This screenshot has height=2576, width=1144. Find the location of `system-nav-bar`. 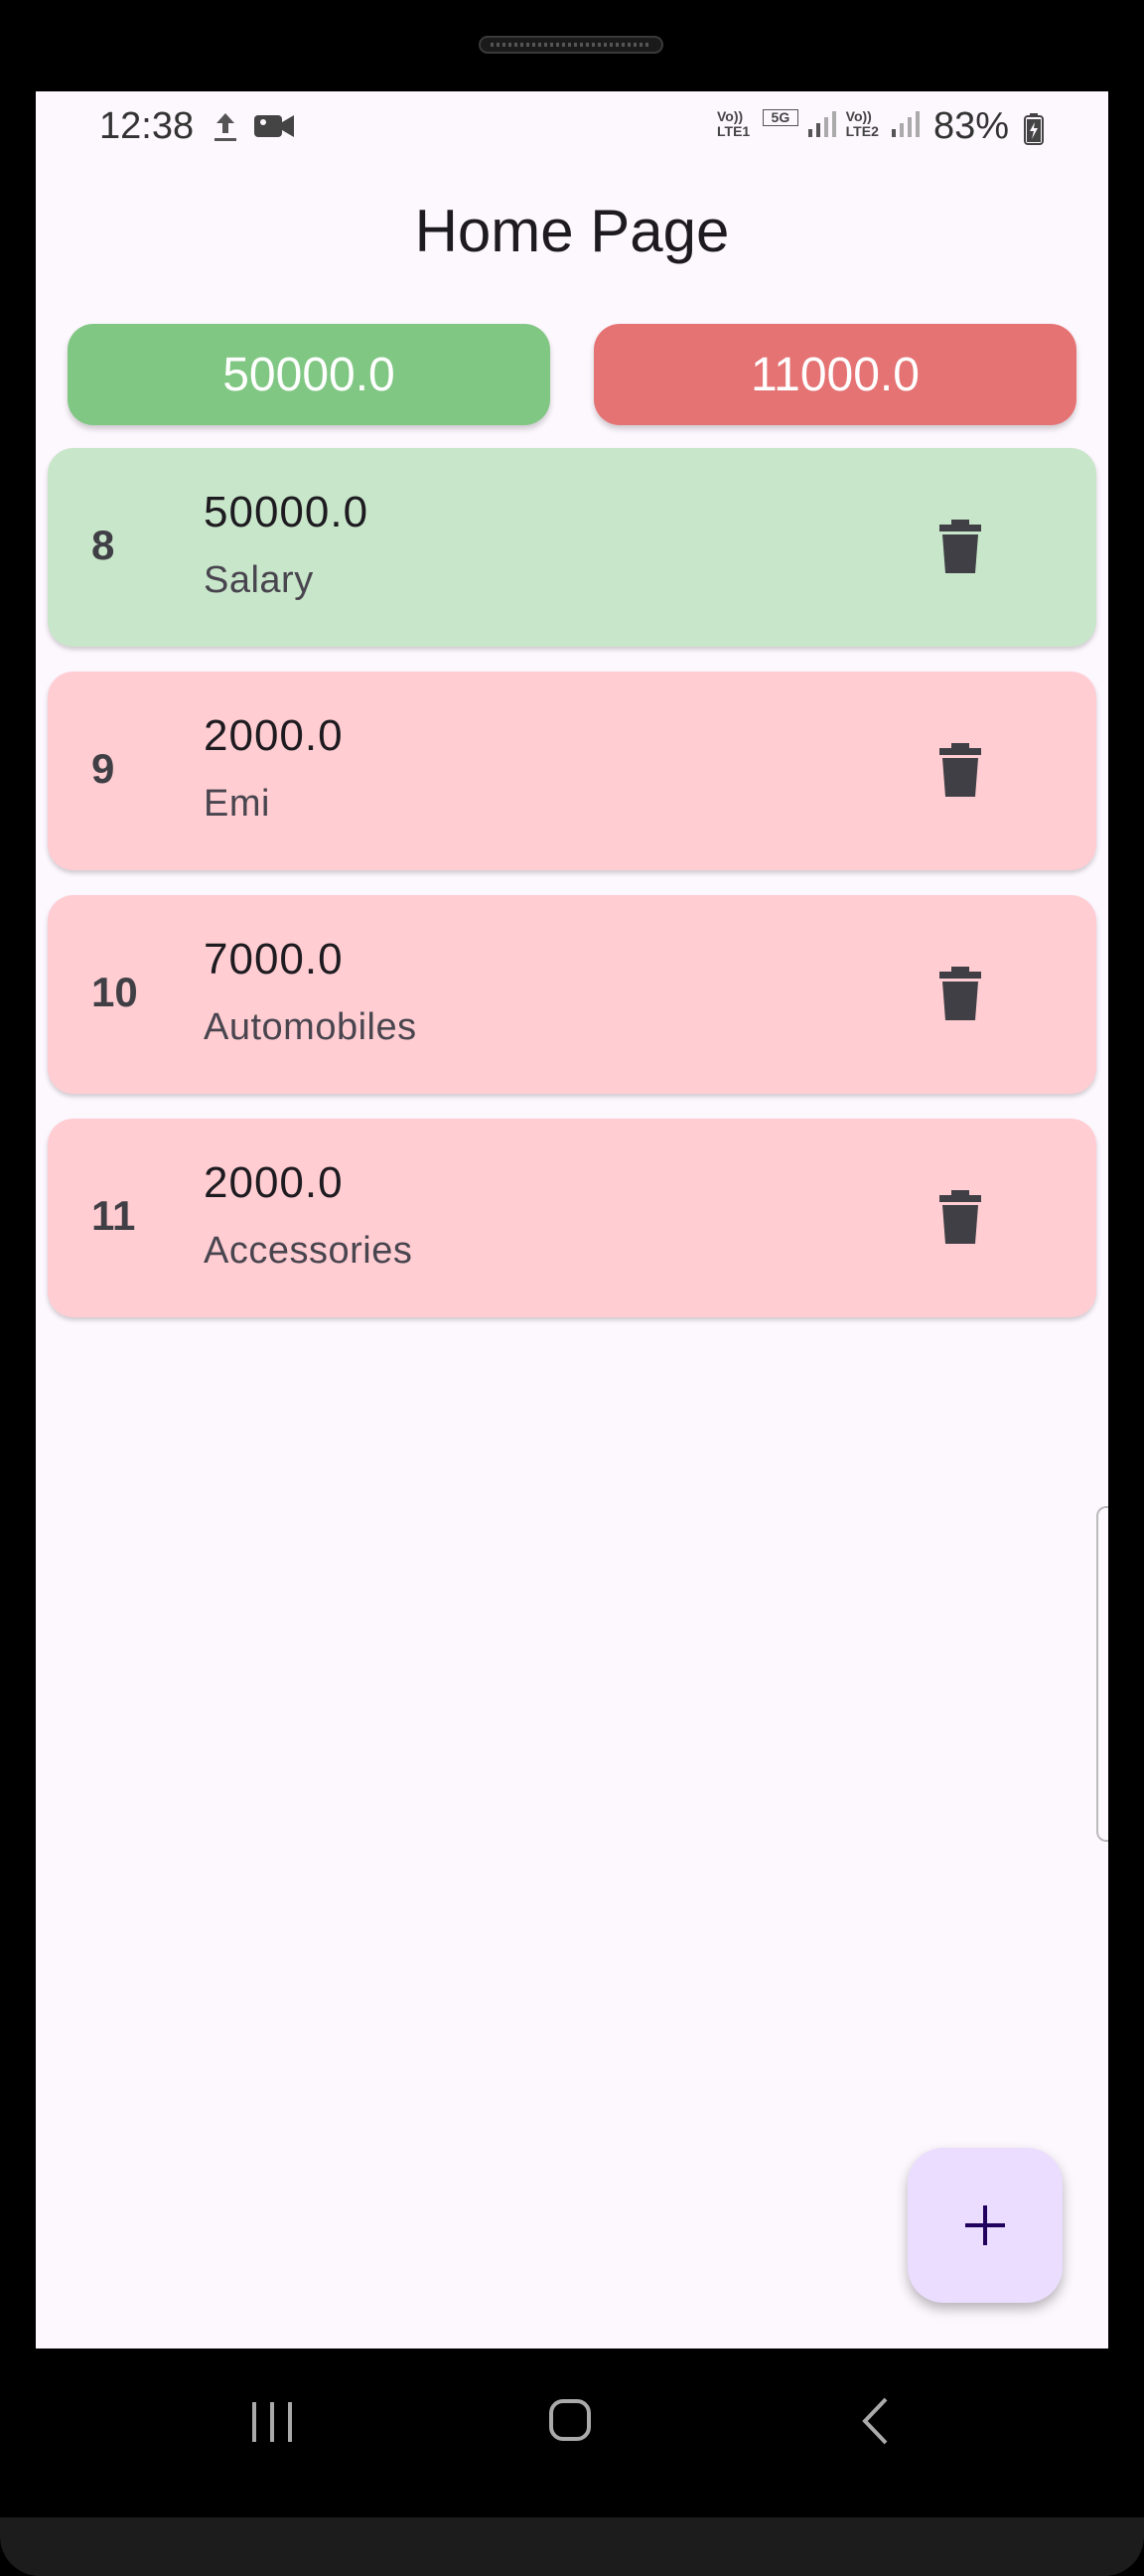

system-nav-bar is located at coordinates (572, 2418).